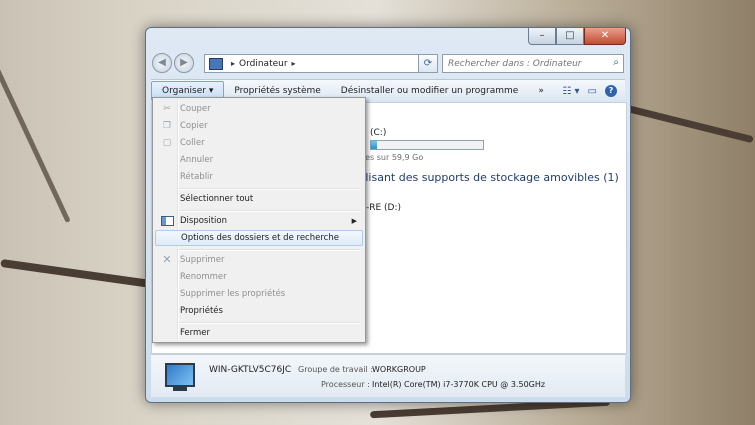 Image resolution: width=755 pixels, height=425 pixels. I want to click on menu-item-label: Supprimer les propriétés, so click(233, 294).